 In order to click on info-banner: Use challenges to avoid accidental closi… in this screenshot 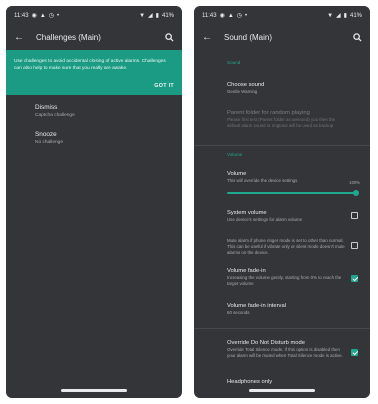, I will do `click(94, 72)`.